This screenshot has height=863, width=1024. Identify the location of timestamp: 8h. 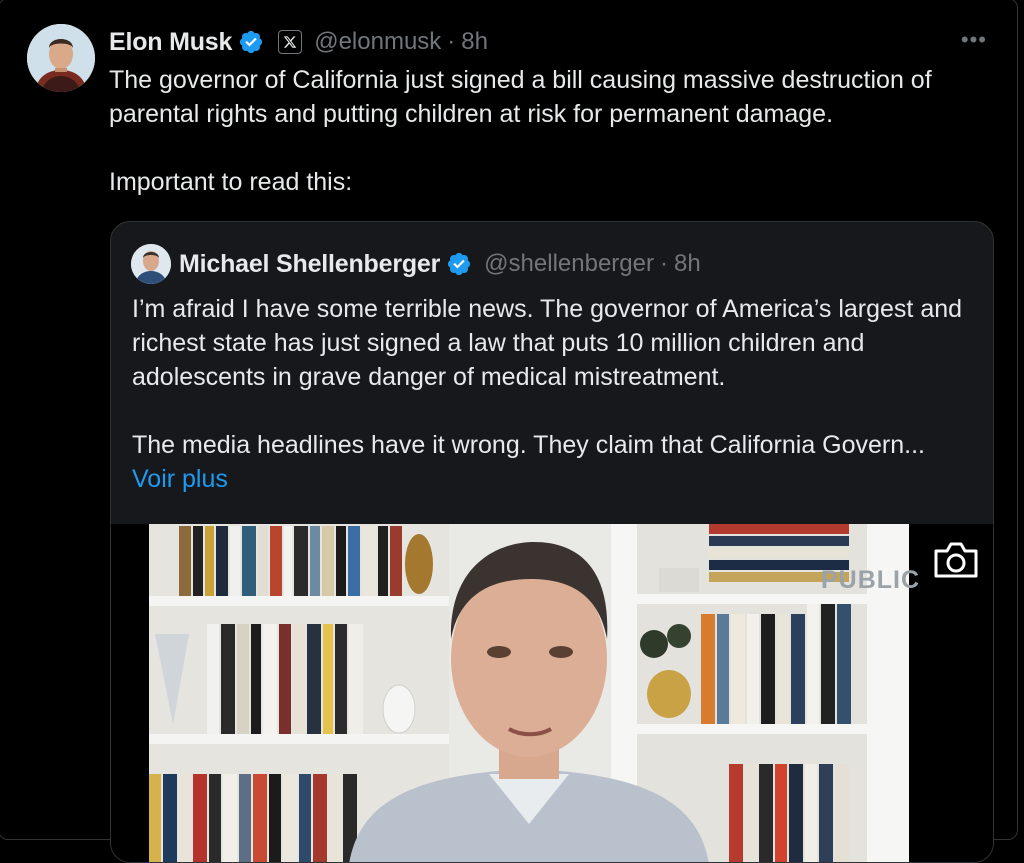
(474, 42).